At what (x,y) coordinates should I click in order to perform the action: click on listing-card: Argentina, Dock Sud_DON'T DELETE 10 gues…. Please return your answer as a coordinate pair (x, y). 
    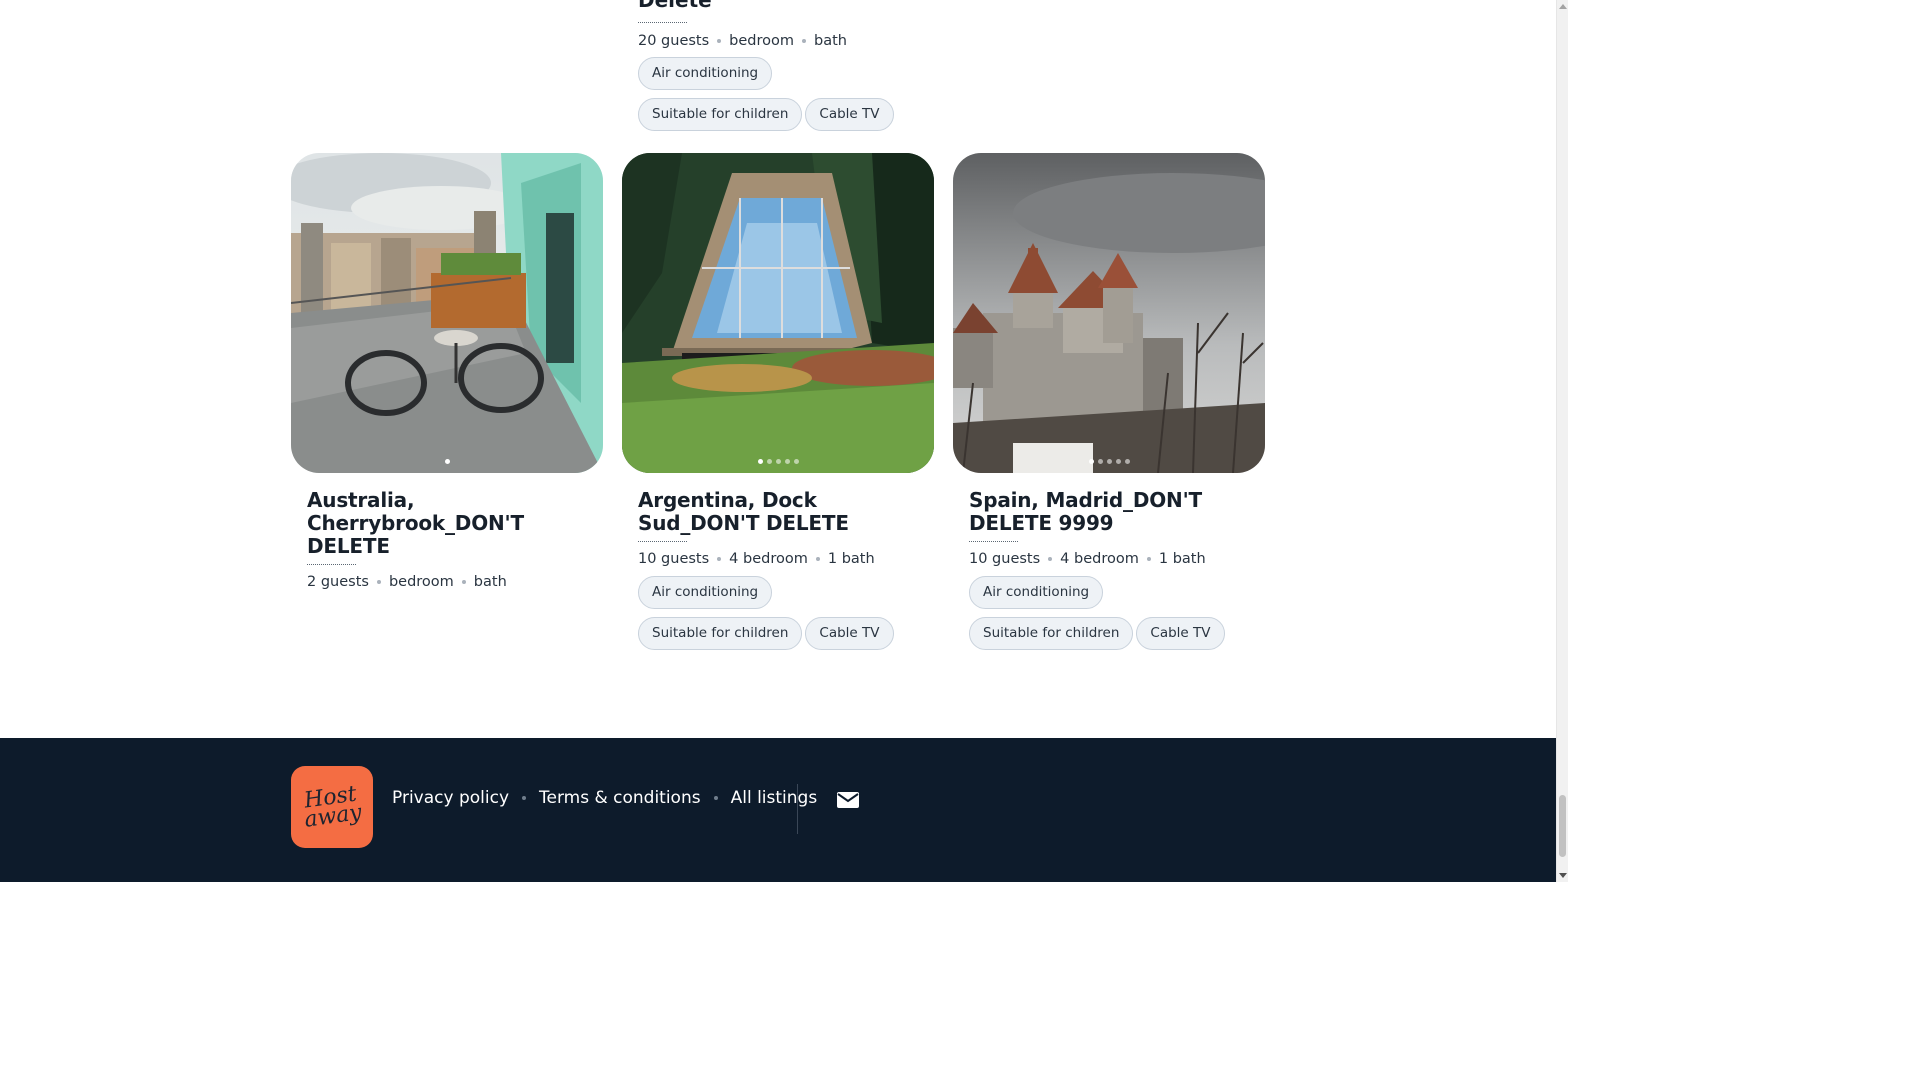
    Looking at the image, I should click on (778, 401).